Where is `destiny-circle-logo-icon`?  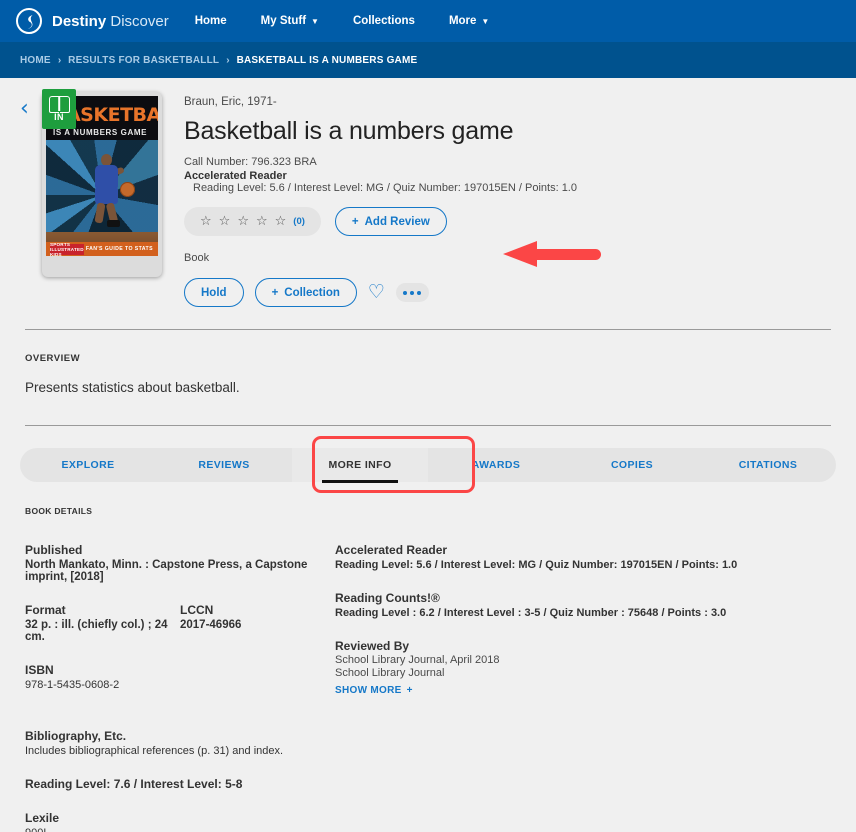
destiny-circle-logo-icon is located at coordinates (29, 21).